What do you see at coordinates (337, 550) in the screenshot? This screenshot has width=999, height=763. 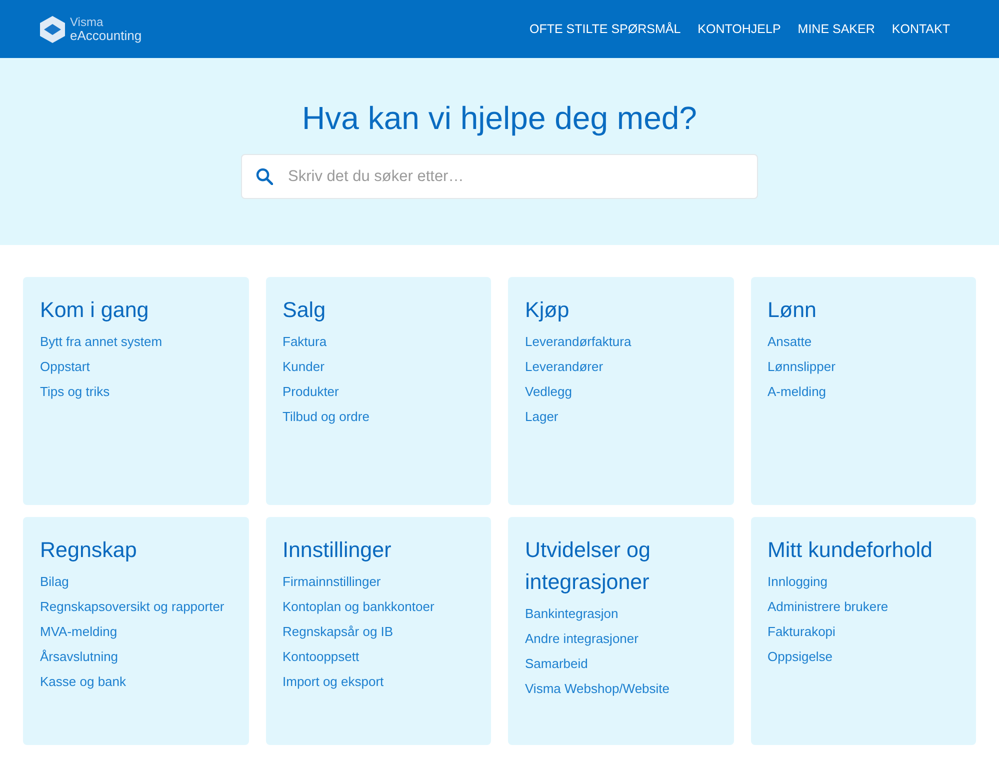 I see `category-title: Innstillinger` at bounding box center [337, 550].